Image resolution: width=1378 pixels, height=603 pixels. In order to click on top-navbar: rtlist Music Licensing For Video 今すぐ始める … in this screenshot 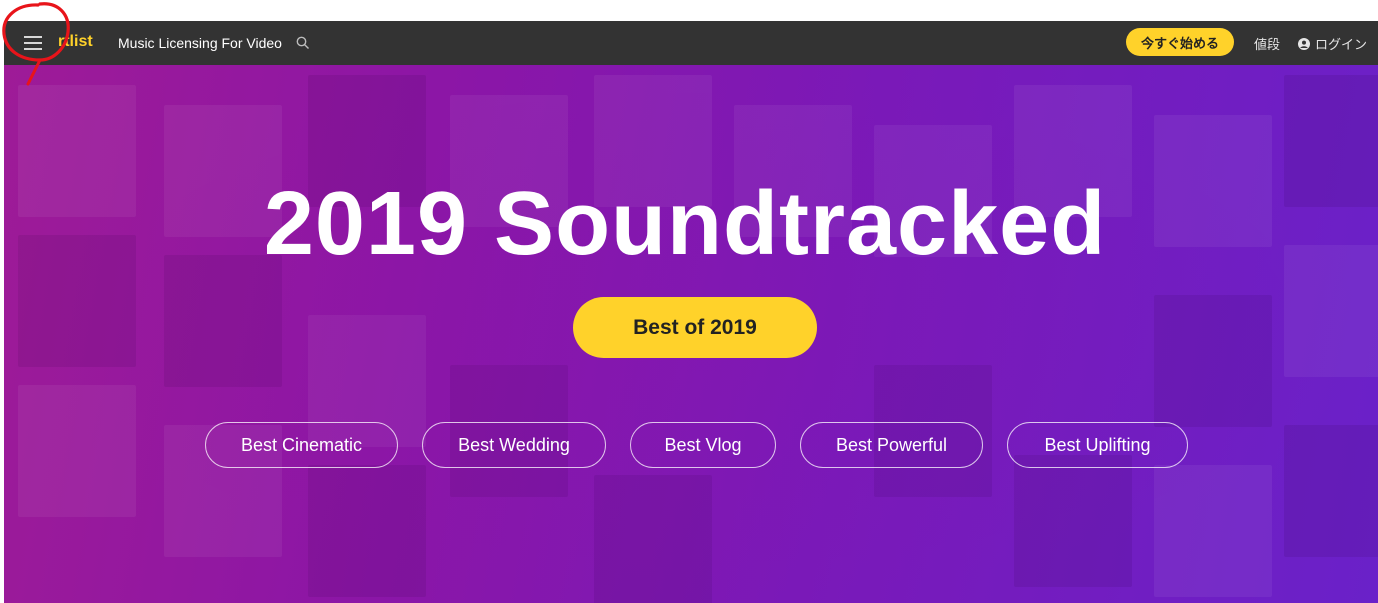, I will do `click(691, 43)`.